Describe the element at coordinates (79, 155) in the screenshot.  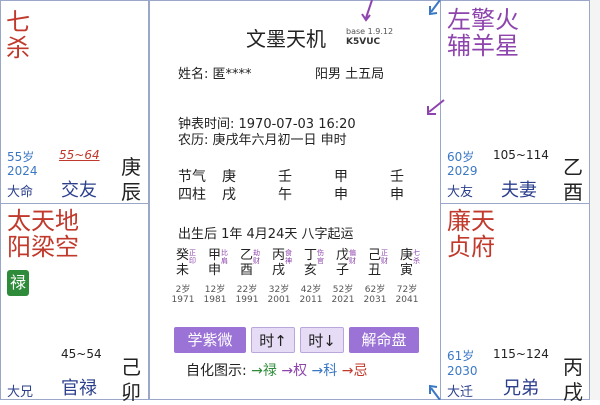
I see `decade-range: 55~64` at that location.